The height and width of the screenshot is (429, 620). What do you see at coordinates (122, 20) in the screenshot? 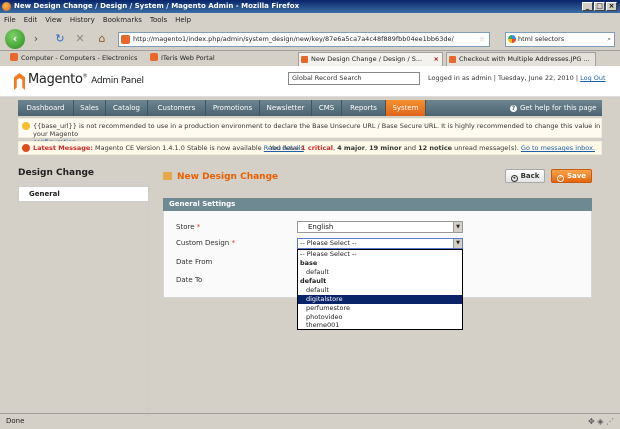
I see `menu-bookmarks: Bookmarks` at bounding box center [122, 20].